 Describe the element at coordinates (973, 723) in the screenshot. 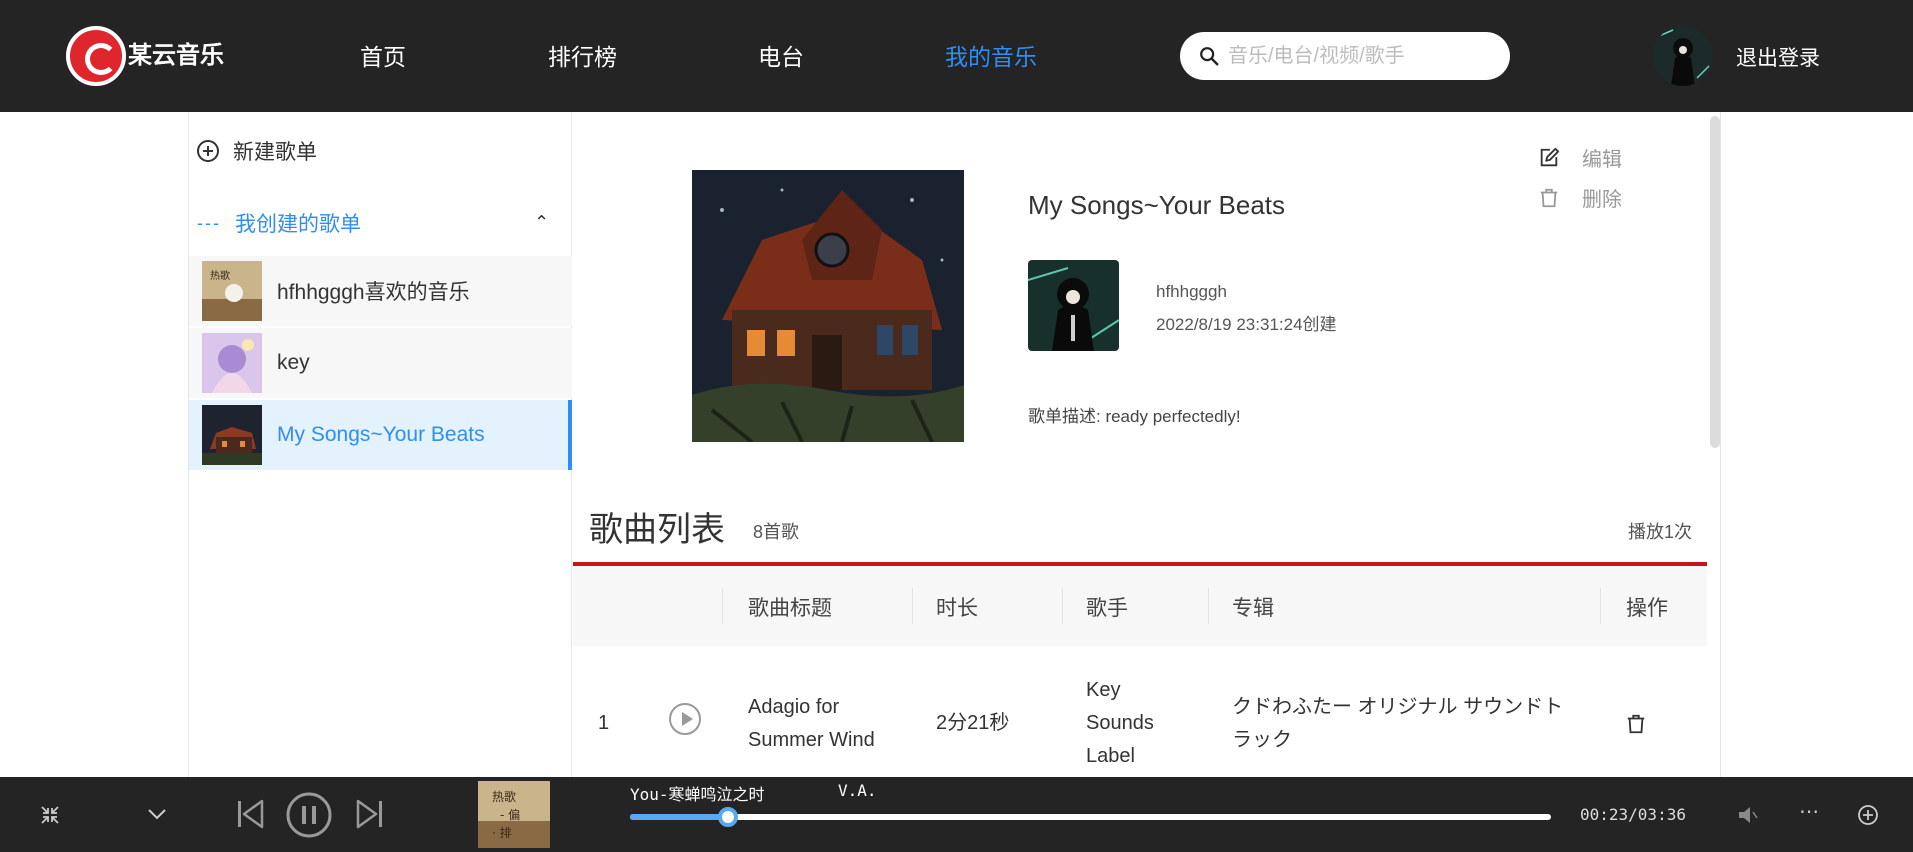

I see `song-duration: 2分21秒` at that location.